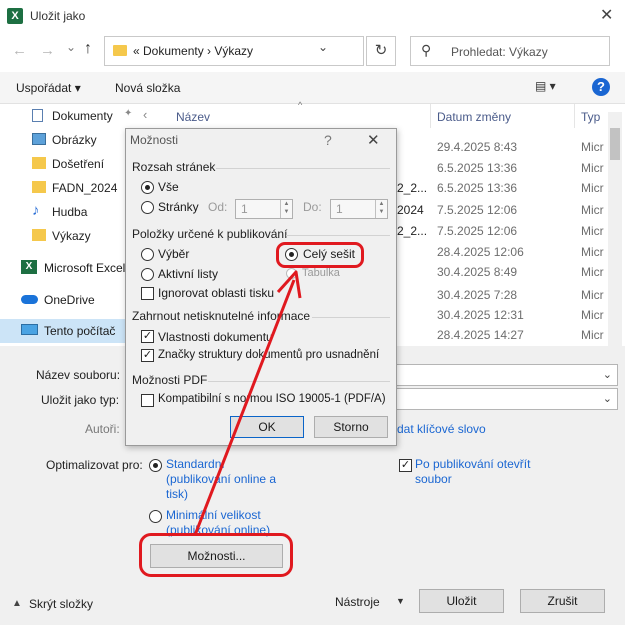  I want to click on annotation-arrow, so click(247, 403).